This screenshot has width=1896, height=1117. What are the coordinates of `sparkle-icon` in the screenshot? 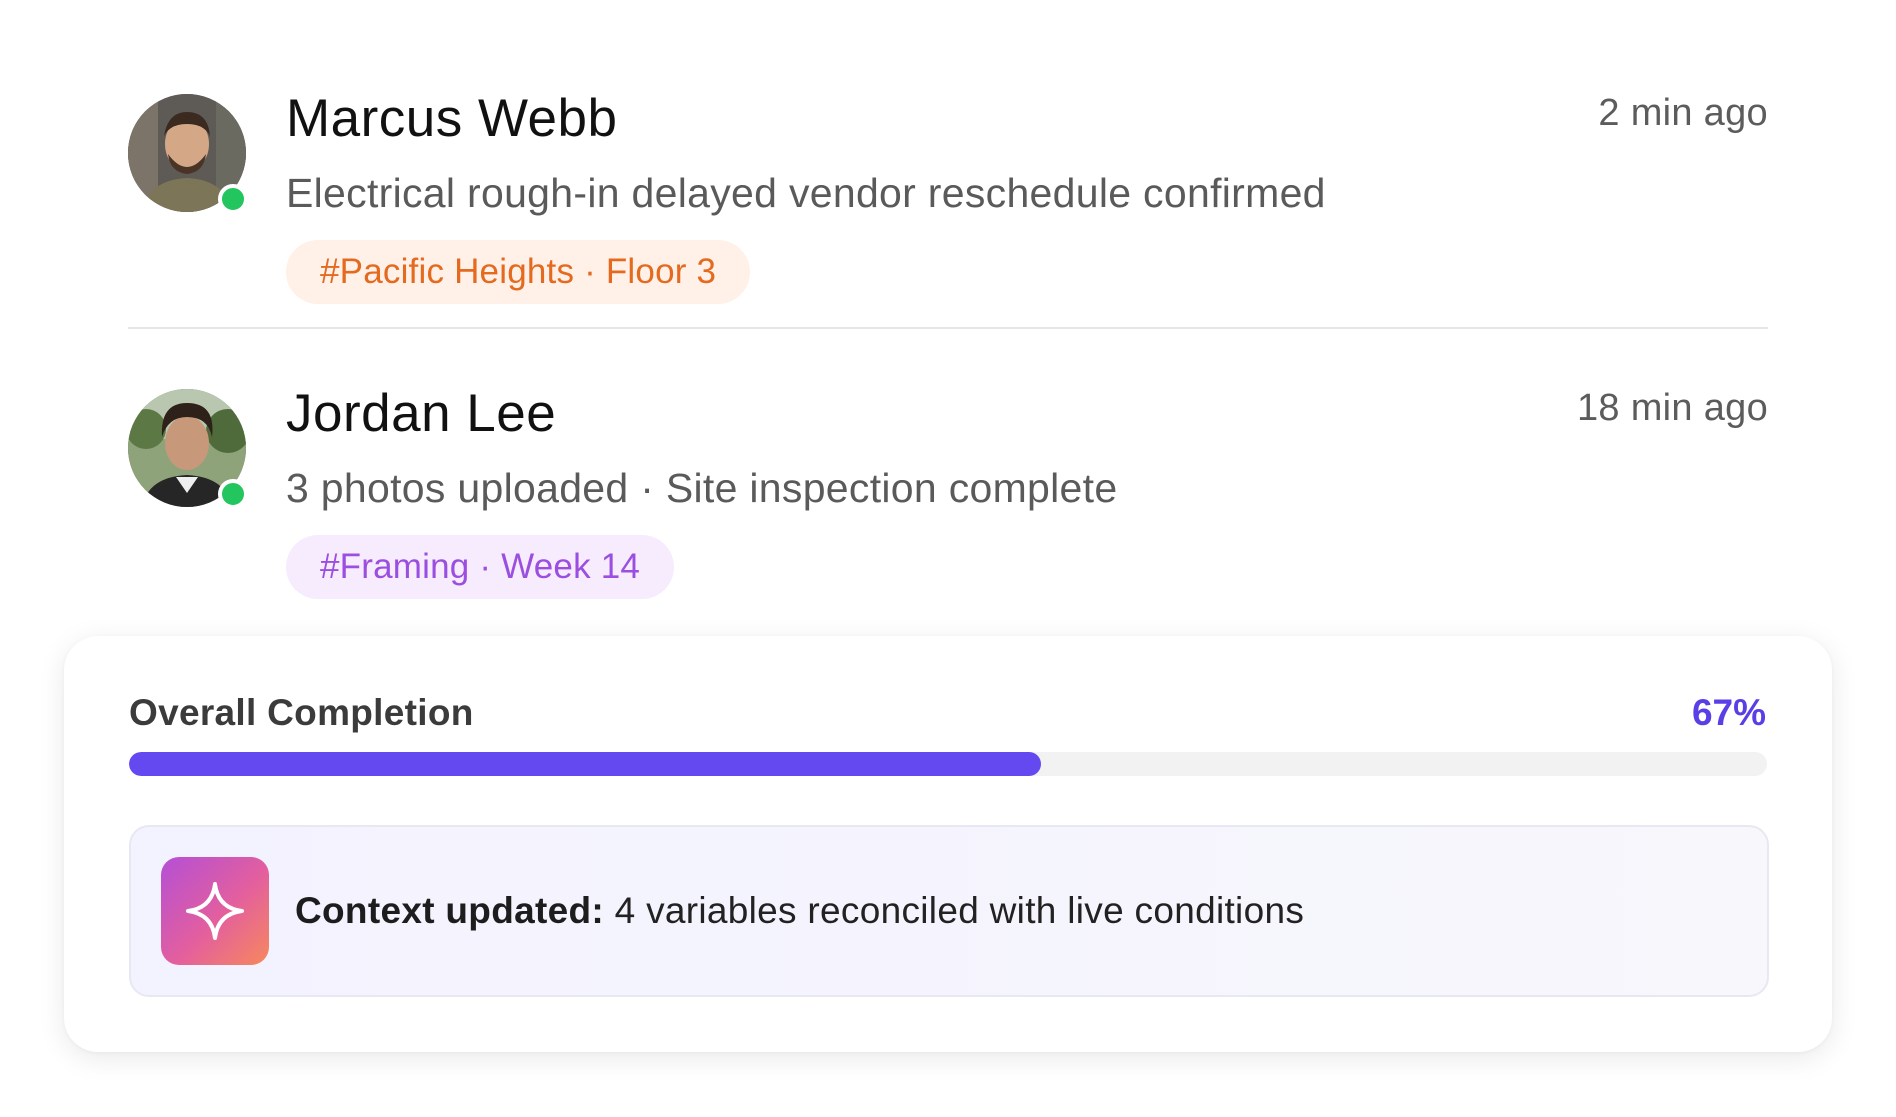 It's located at (215, 911).